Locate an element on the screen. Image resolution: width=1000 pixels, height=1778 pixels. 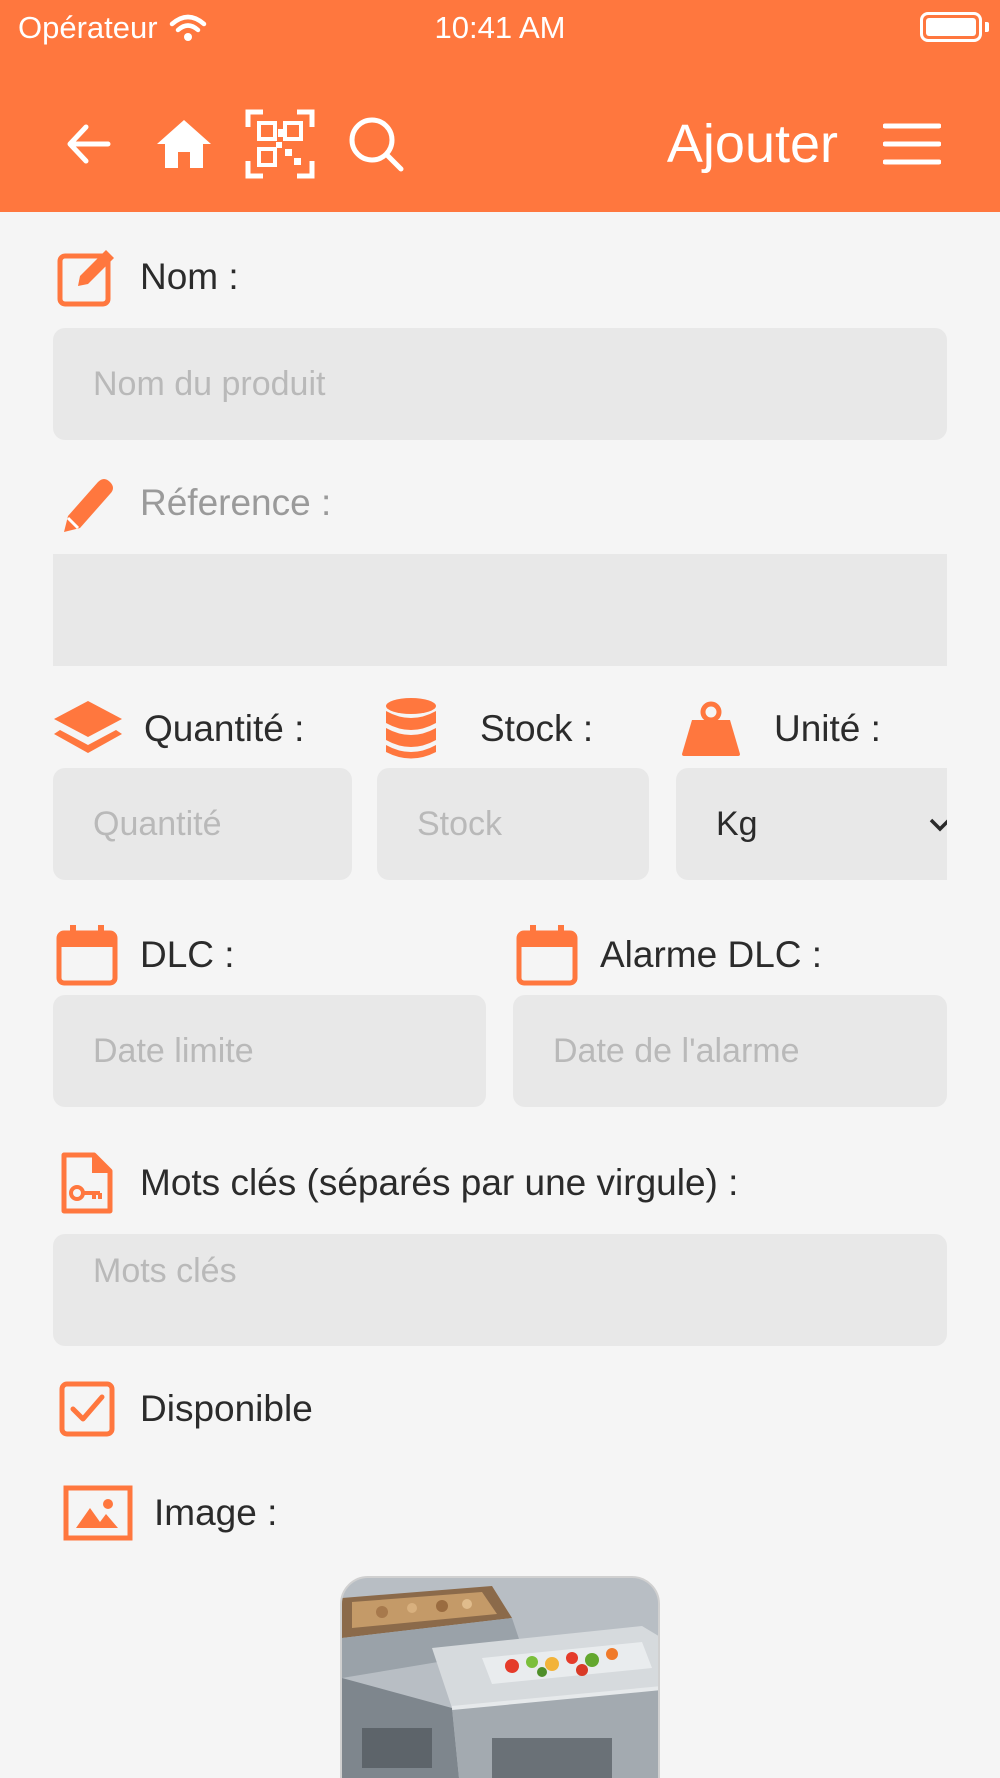
dlc-placeholder: Date limite is located at coordinates (173, 1050).